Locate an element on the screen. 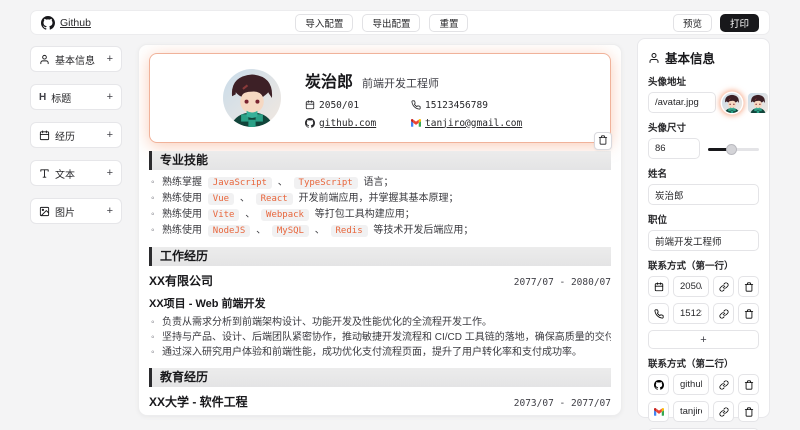 This screenshot has width=800, height=430. preview-button: 预览 is located at coordinates (692, 22).